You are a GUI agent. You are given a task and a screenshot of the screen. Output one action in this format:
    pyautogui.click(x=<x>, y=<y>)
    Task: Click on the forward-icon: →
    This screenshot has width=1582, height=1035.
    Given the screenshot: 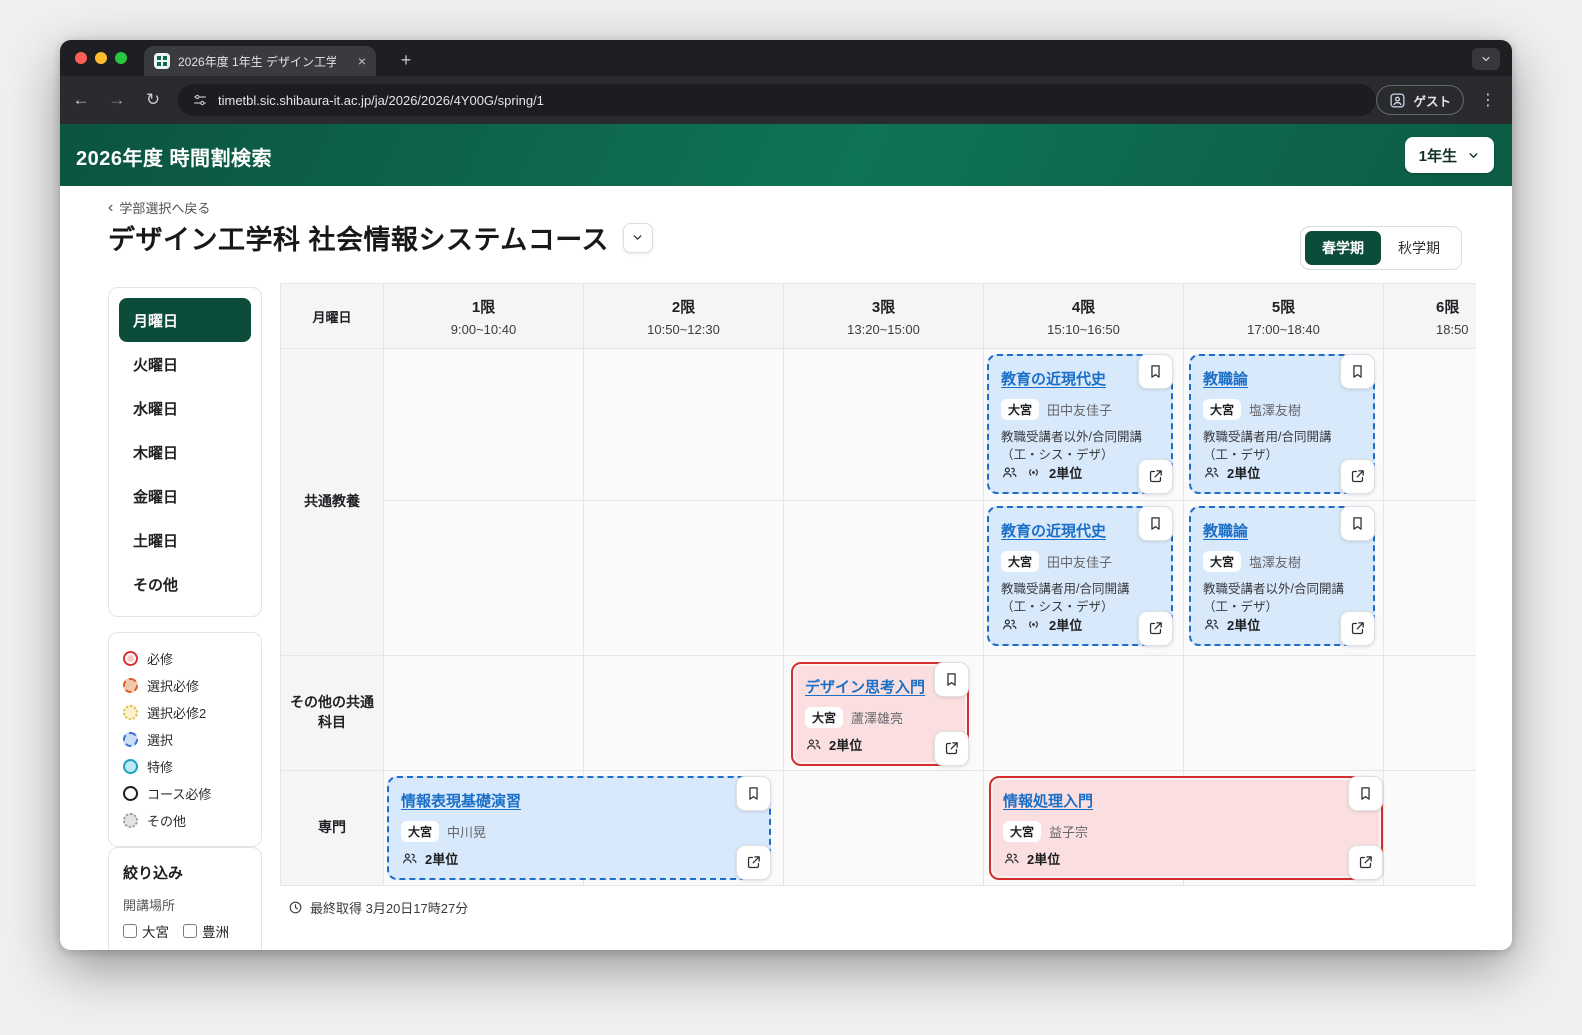 What is the action you would take?
    pyautogui.click(x=117, y=100)
    